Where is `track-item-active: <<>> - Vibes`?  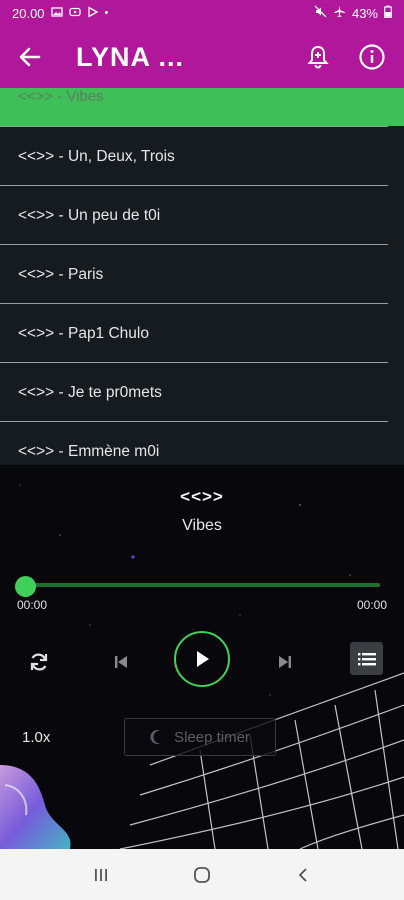
track-item-active: <<>> - Vibes is located at coordinates (202, 107).